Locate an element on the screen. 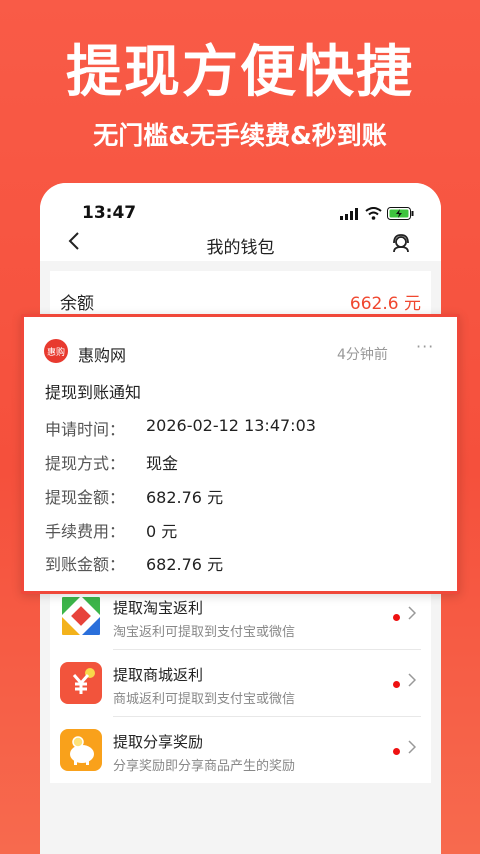 This screenshot has width=480, height=854. notification-heading: 提现到账通知 is located at coordinates (93, 392).